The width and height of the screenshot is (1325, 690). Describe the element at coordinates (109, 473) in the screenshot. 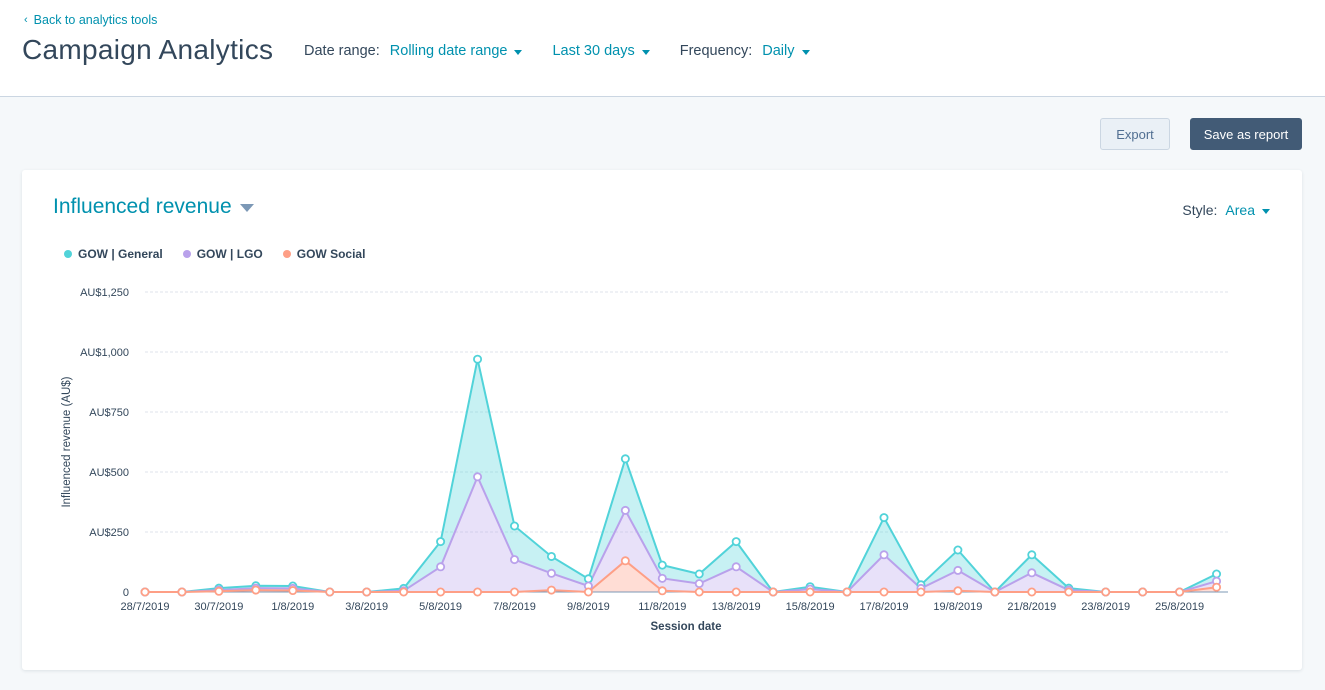

I see `y-tick-label: AU$500` at that location.